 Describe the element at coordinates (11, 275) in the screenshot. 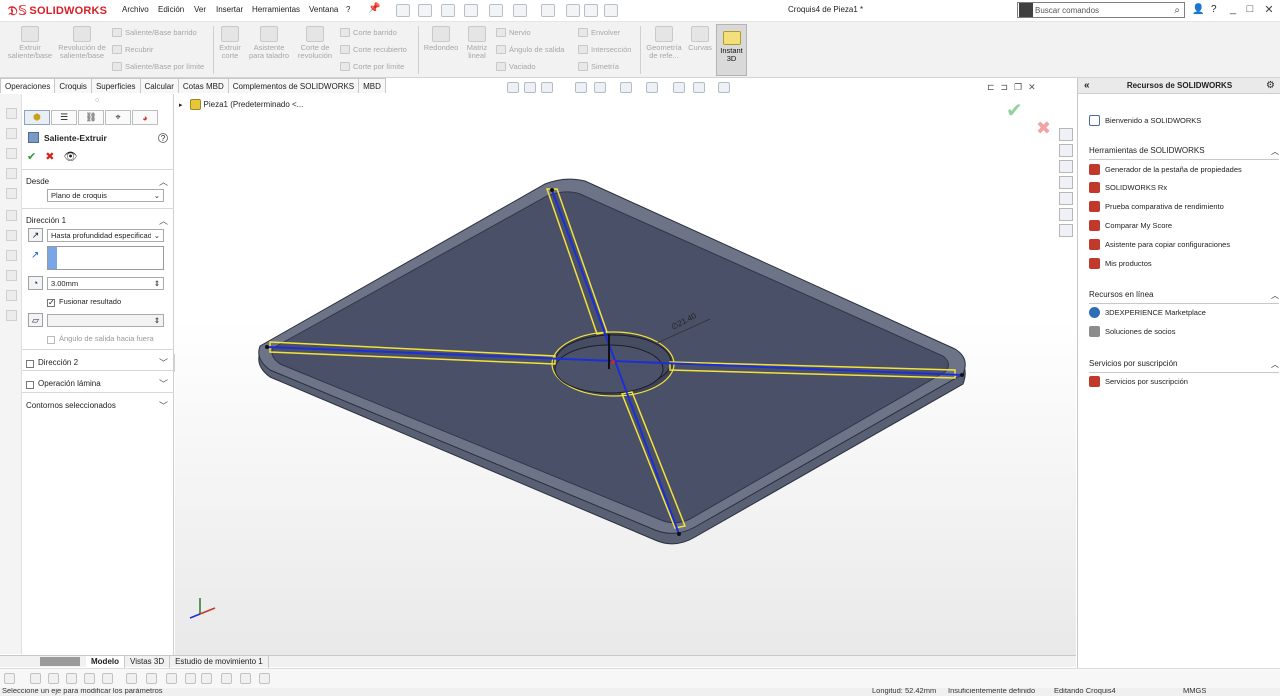

I see `mirror-sketch-icon` at that location.